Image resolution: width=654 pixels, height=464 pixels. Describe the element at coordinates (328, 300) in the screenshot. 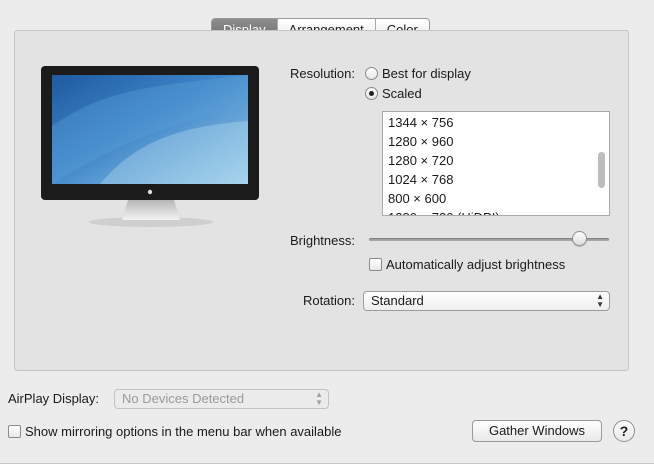

I see `rotation-label: Rotation:` at that location.